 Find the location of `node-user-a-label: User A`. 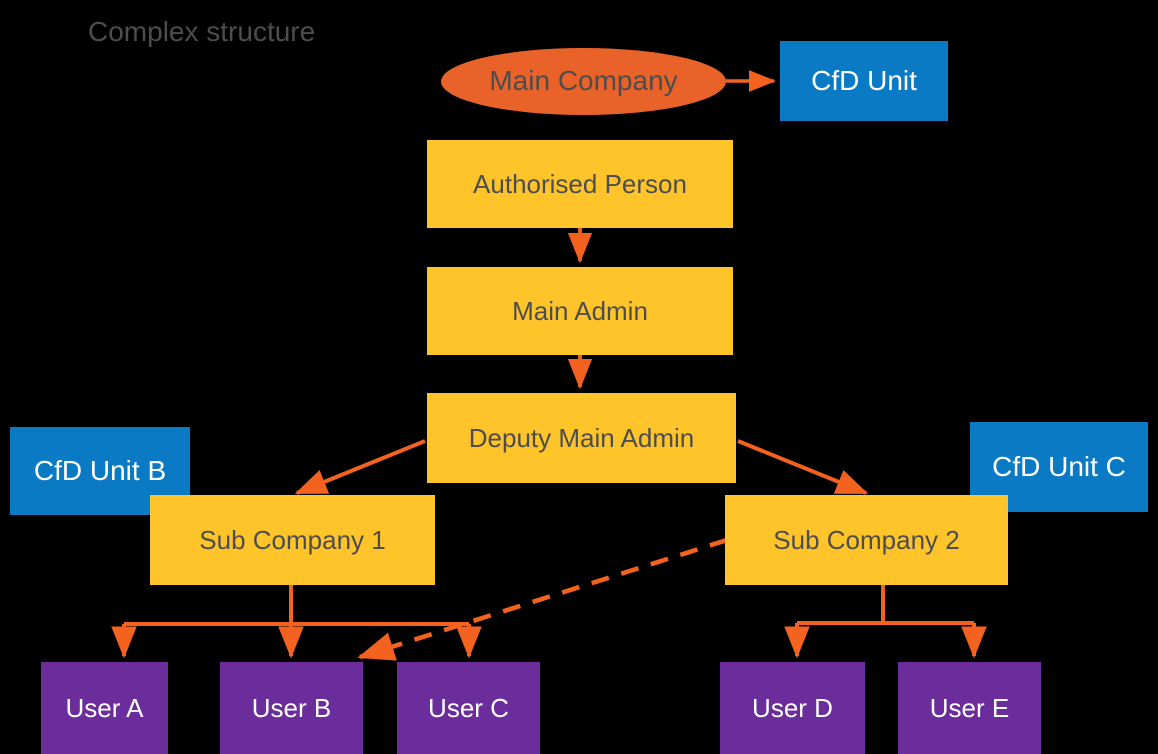

node-user-a-label: User A is located at coordinates (104, 707).